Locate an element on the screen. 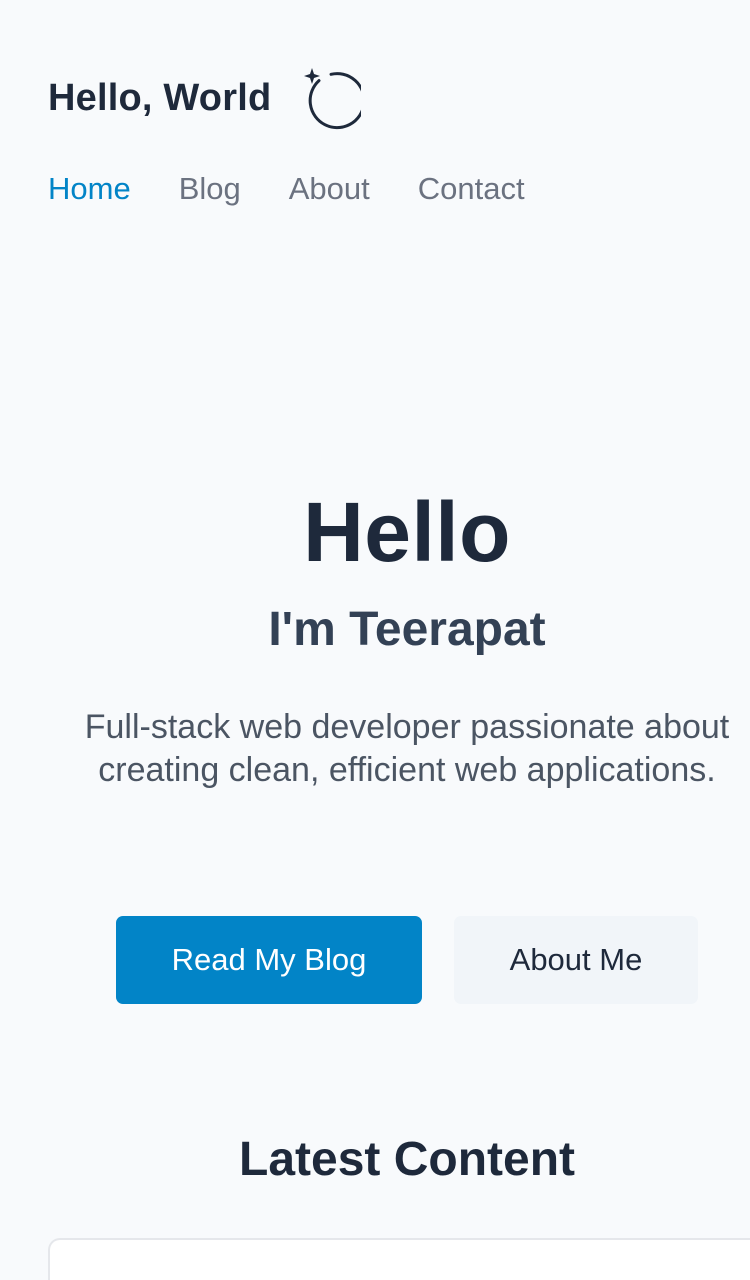 The image size is (750, 1280). site-title: Hello, World is located at coordinates (159, 98).